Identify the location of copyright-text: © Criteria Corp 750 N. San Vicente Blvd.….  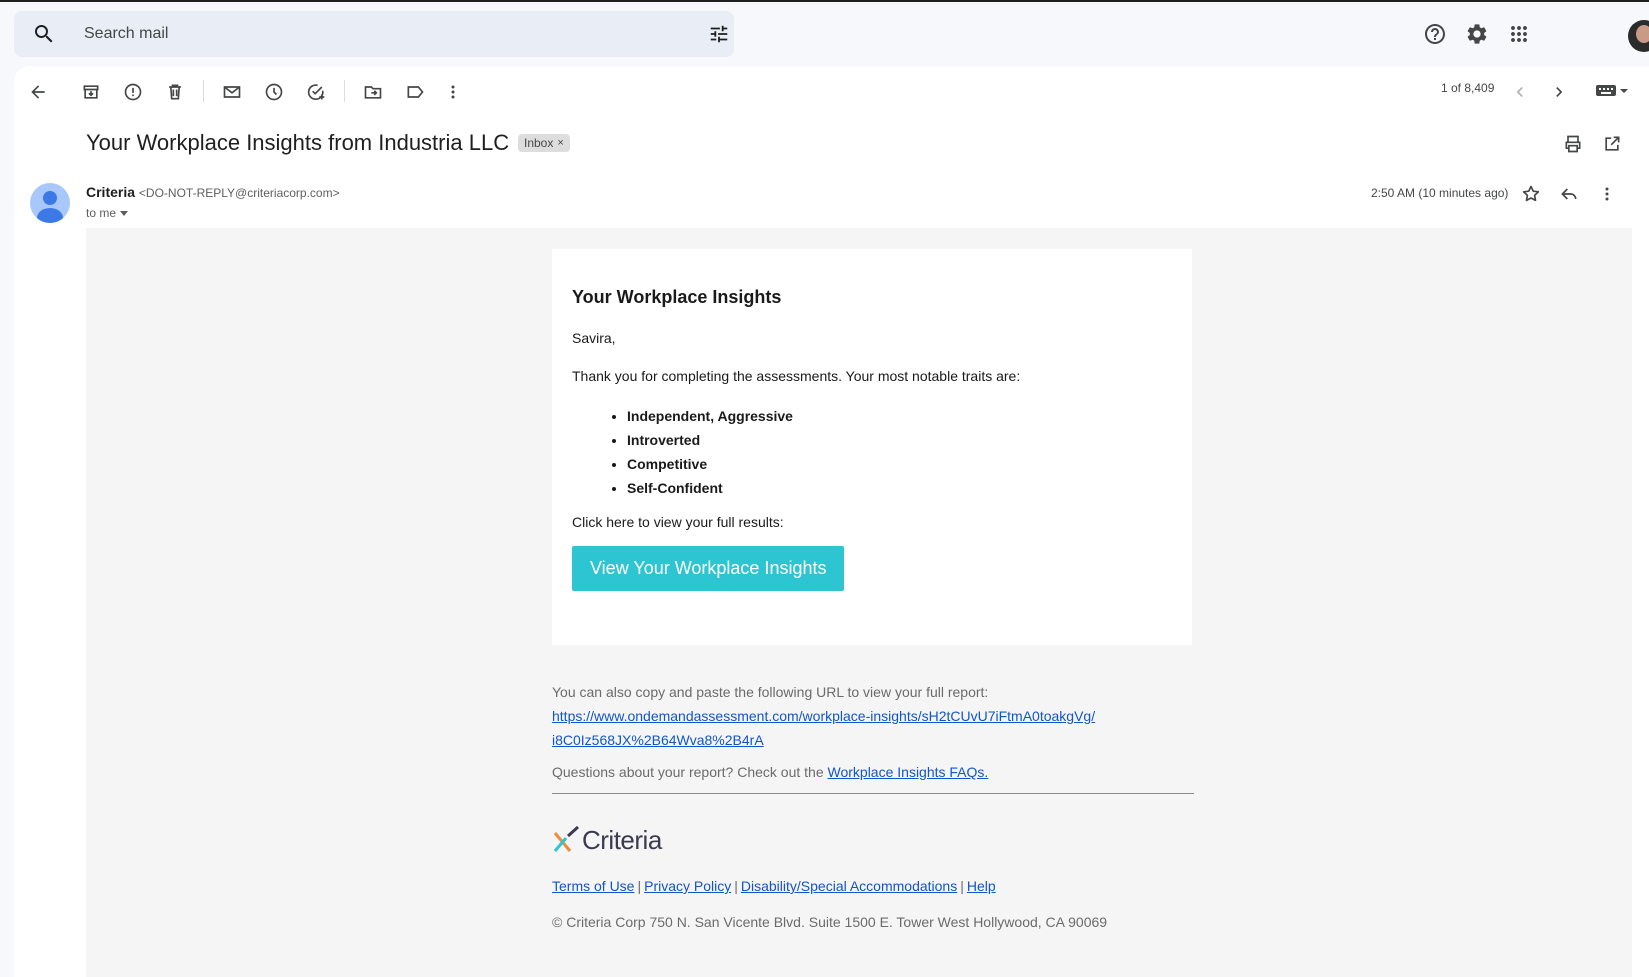
(830, 922).